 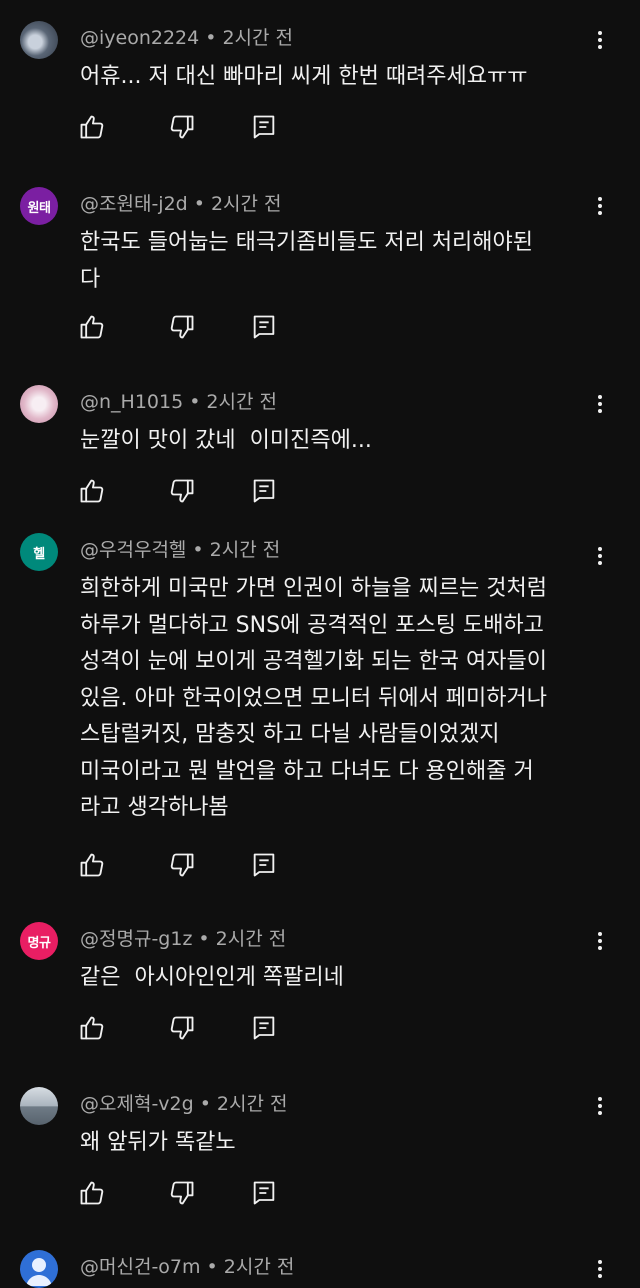 What do you see at coordinates (133, 550) in the screenshot?
I see `comment-author: @우걱우걱헬` at bounding box center [133, 550].